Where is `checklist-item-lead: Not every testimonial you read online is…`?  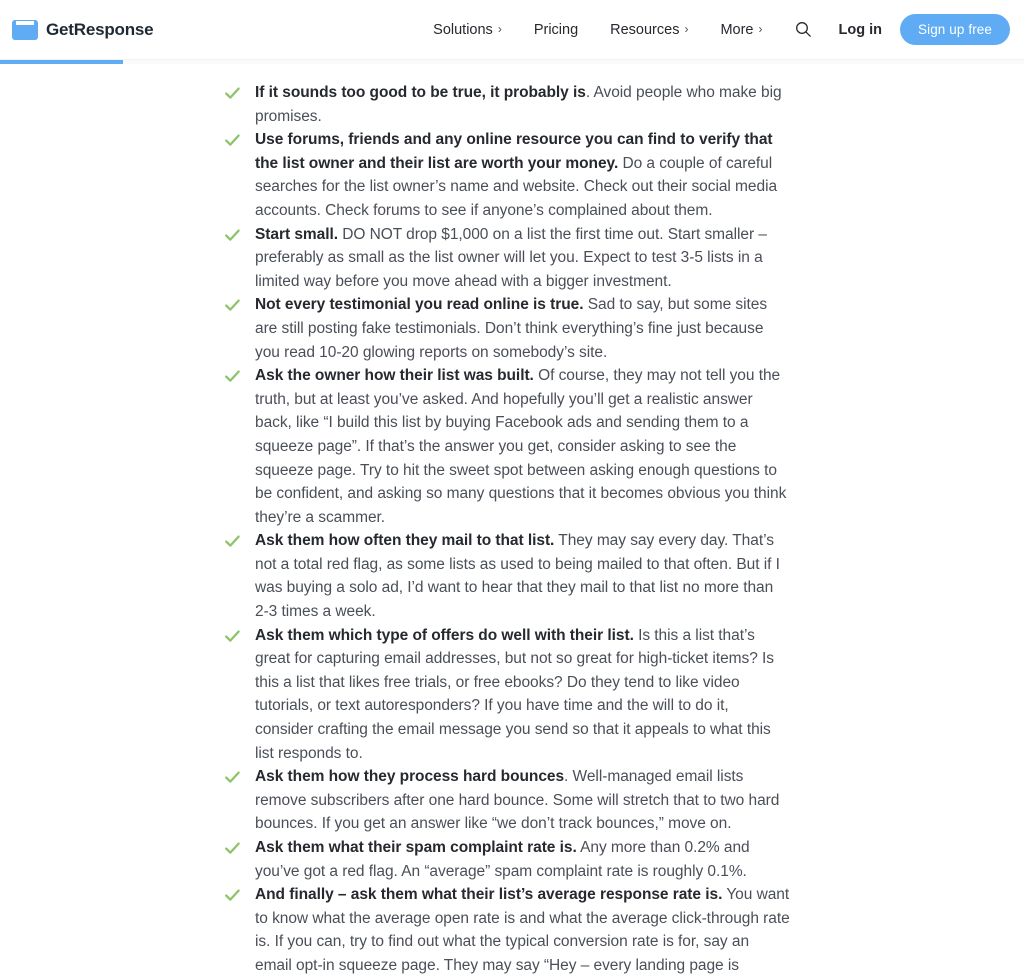
checklist-item-lead: Not every testimonial you read online is… is located at coordinates (419, 305).